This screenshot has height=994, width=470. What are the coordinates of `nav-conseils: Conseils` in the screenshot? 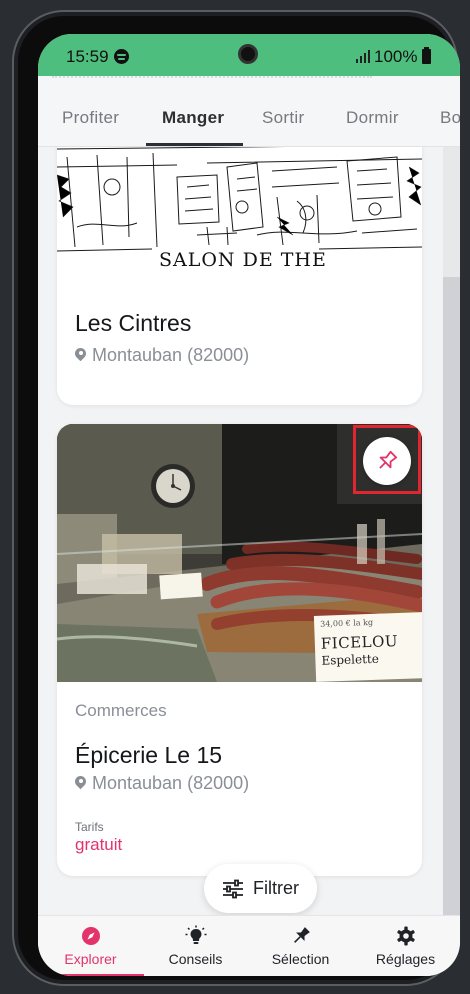 It's located at (195, 946).